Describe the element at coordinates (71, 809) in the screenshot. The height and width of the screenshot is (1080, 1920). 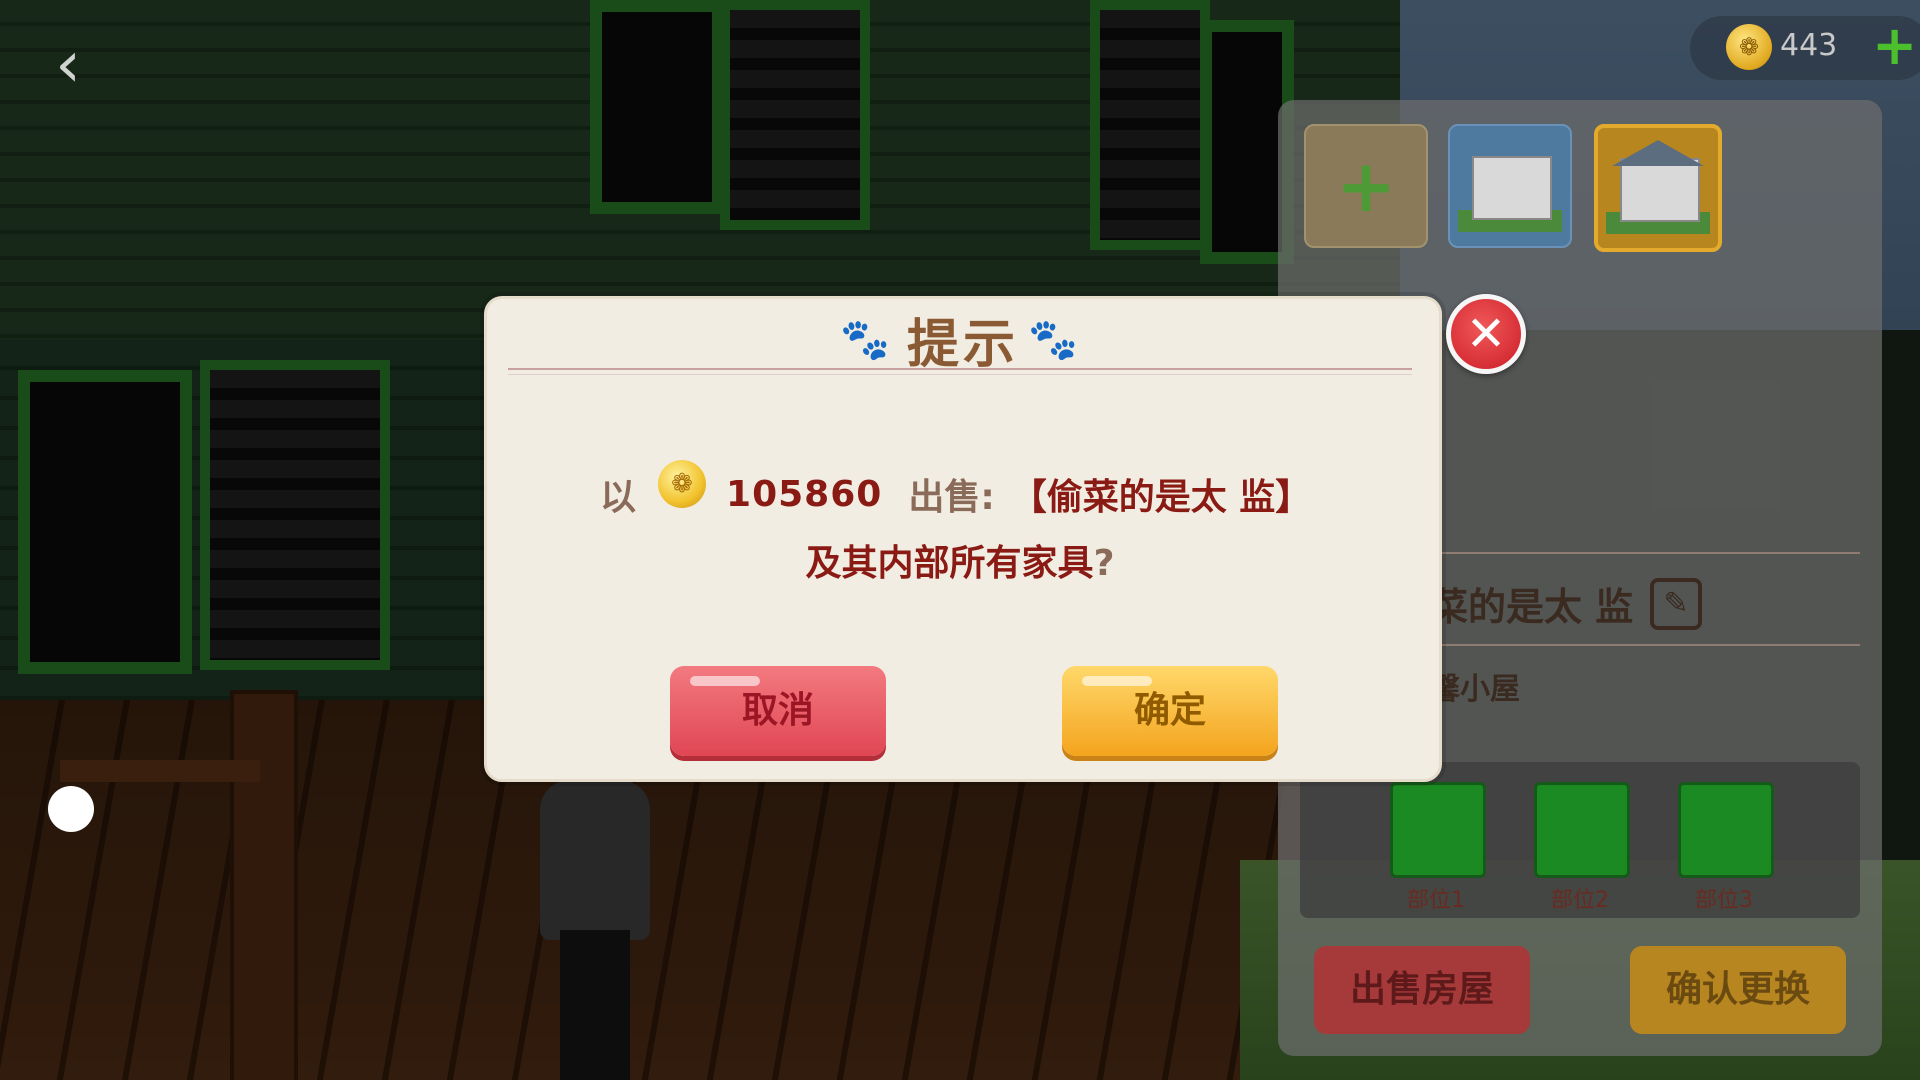
I see `joystick-dot` at that location.